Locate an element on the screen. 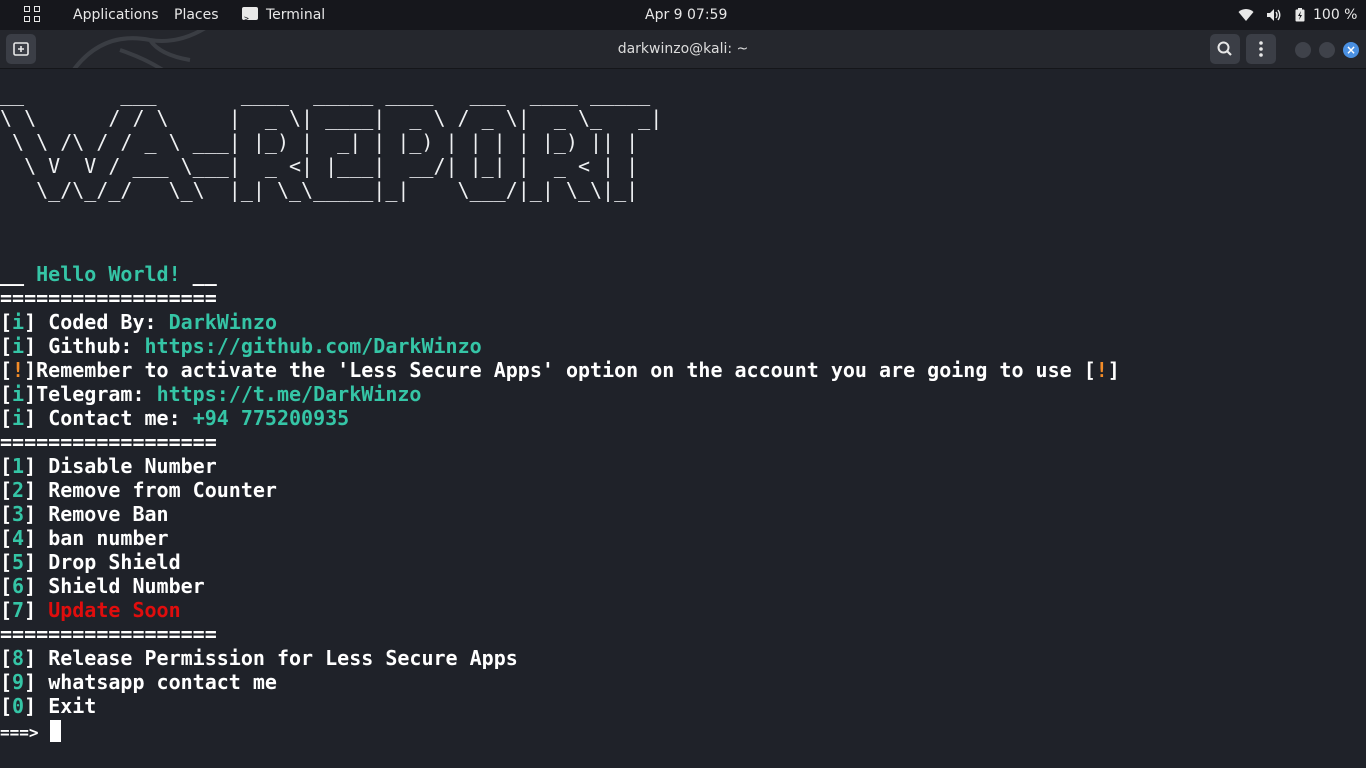 Image resolution: width=1366 pixels, height=768 pixels. close-button: × is located at coordinates (1351, 50).